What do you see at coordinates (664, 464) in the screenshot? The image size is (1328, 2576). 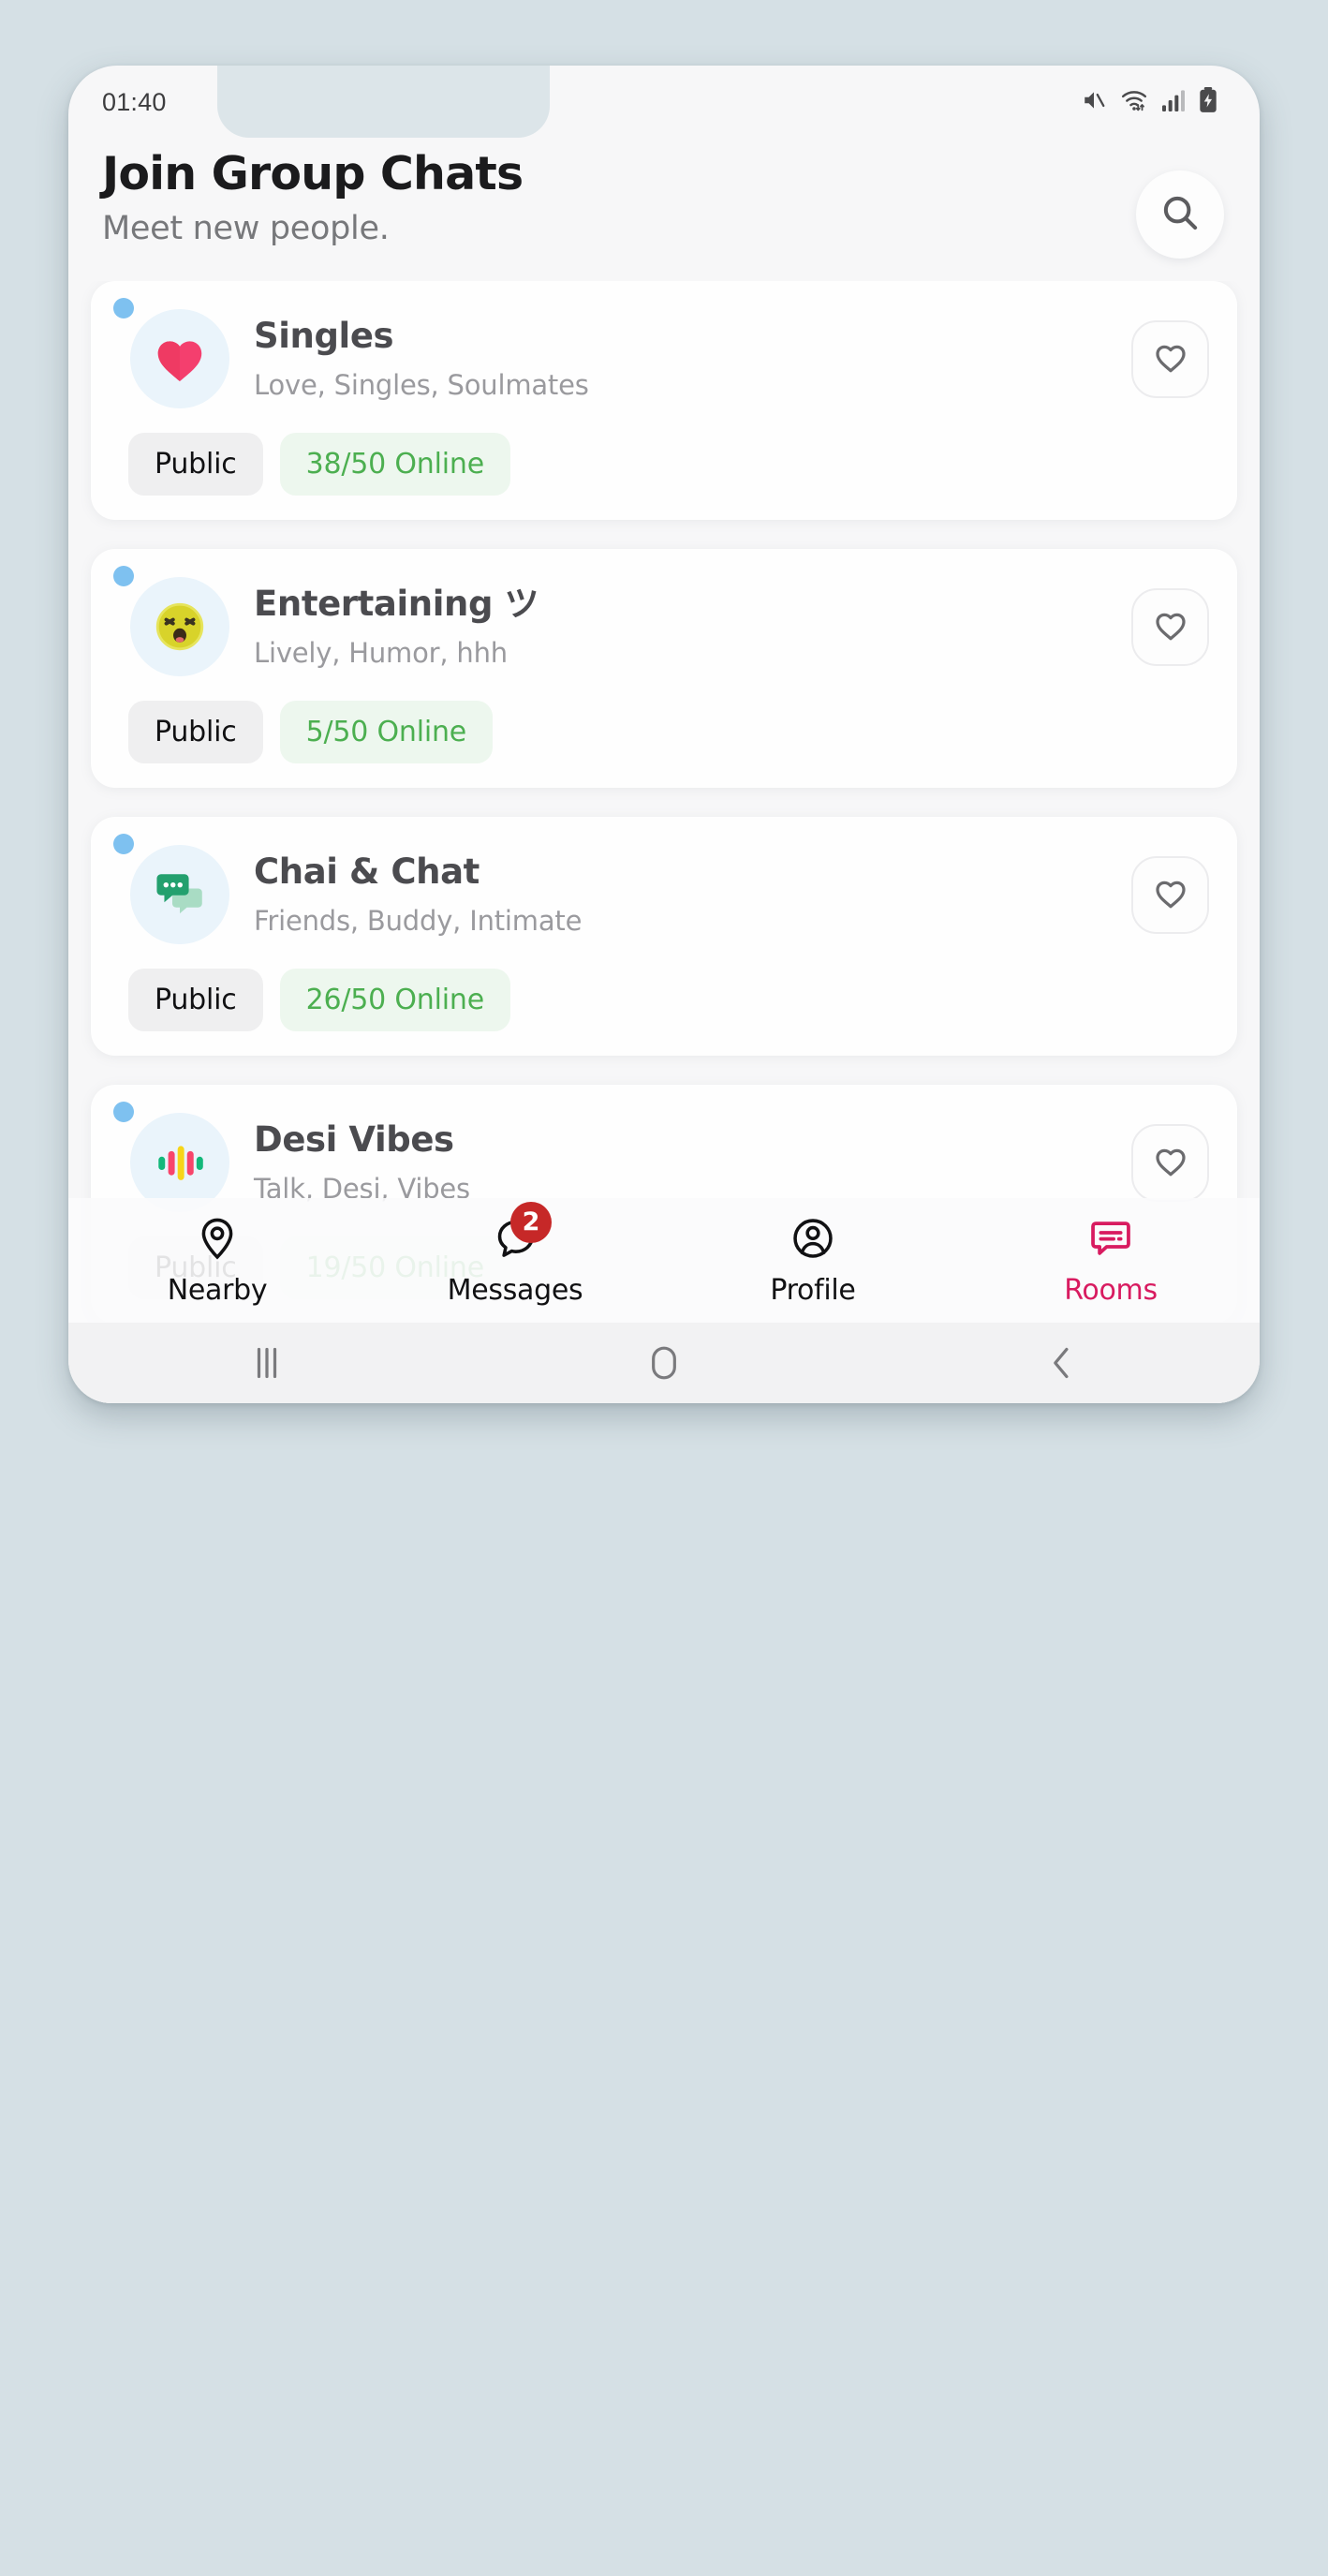 I see `room-chips: Public 38/50 Online` at bounding box center [664, 464].